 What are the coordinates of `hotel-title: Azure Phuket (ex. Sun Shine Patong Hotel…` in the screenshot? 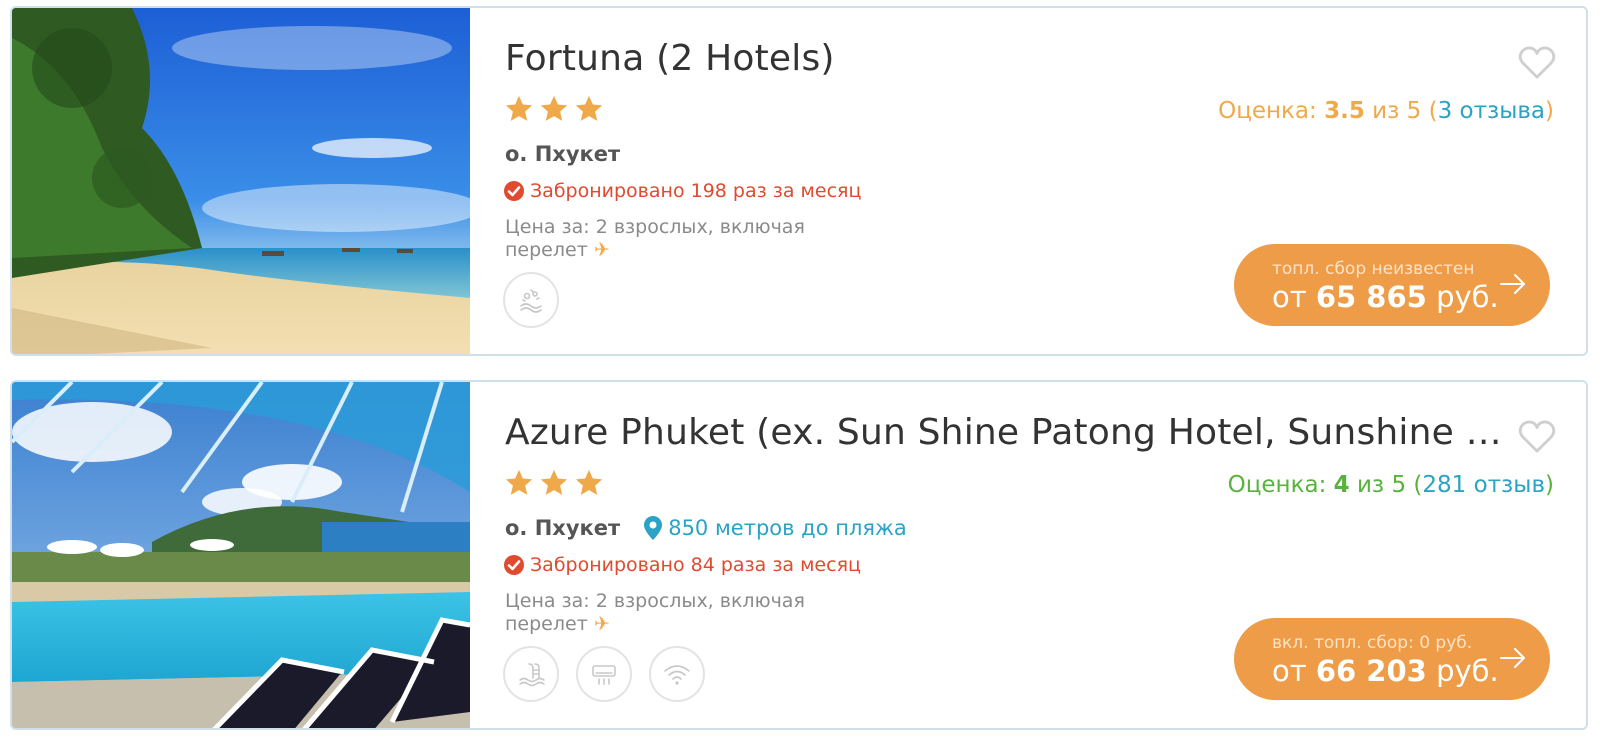 It's located at (1005, 432).